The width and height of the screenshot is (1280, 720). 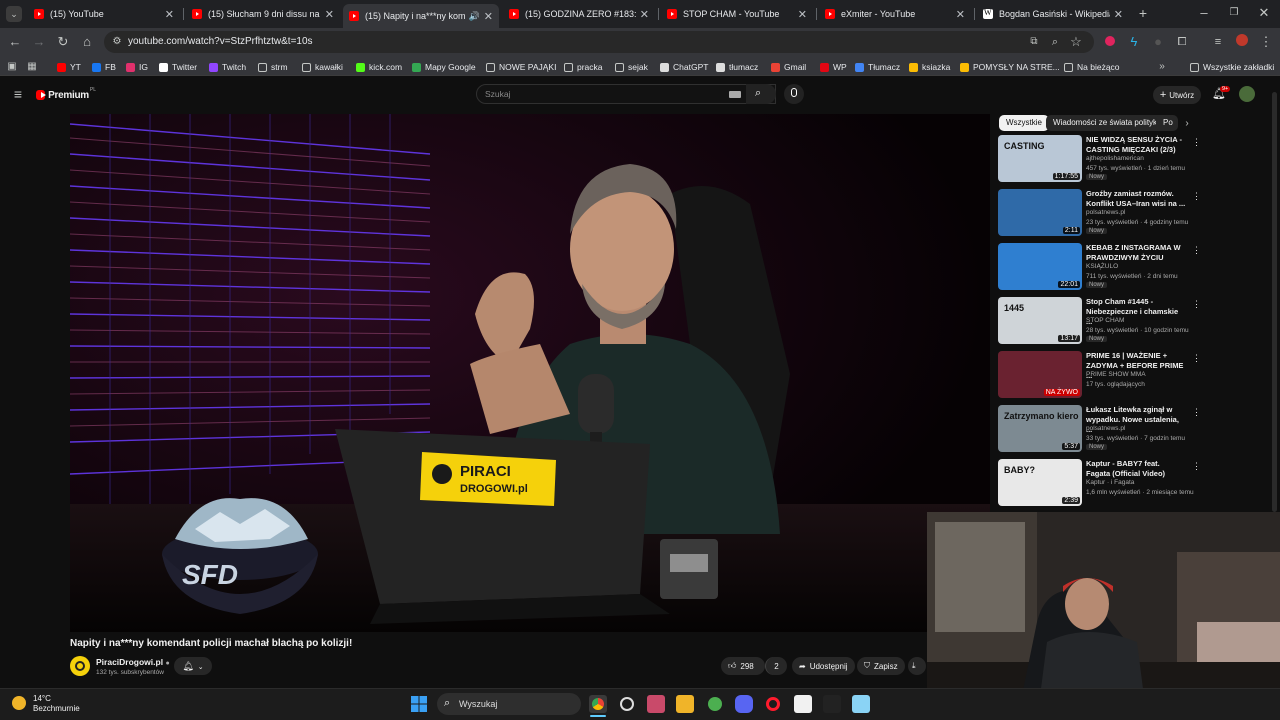 I want to click on recommendation-channel: polsatnews.pl, so click(x=1105, y=212).